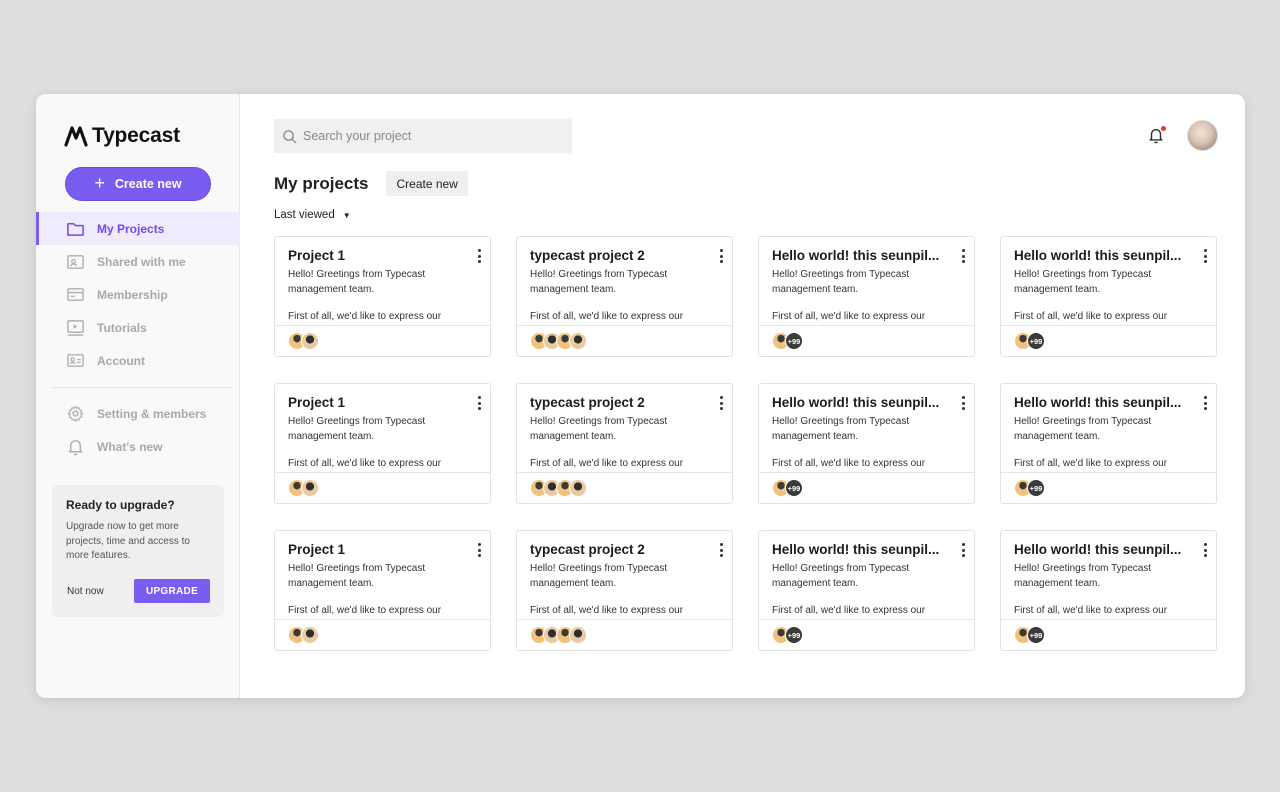 The image size is (1280, 792). I want to click on search-bar, so click(423, 136).